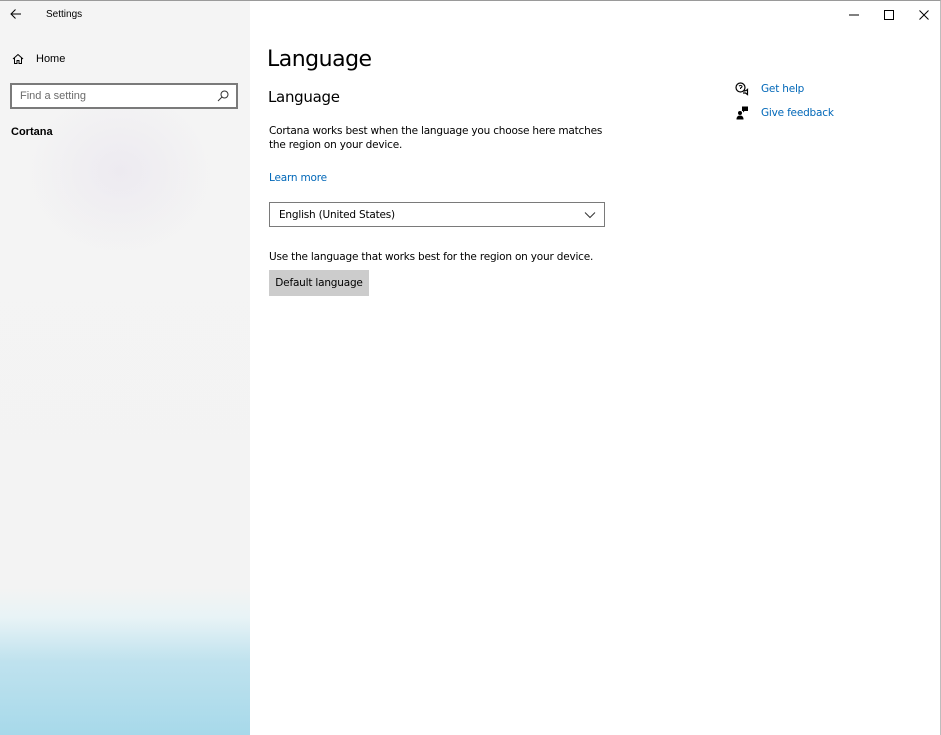 The height and width of the screenshot is (735, 941). What do you see at coordinates (223, 96) in the screenshot?
I see `search-icon` at bounding box center [223, 96].